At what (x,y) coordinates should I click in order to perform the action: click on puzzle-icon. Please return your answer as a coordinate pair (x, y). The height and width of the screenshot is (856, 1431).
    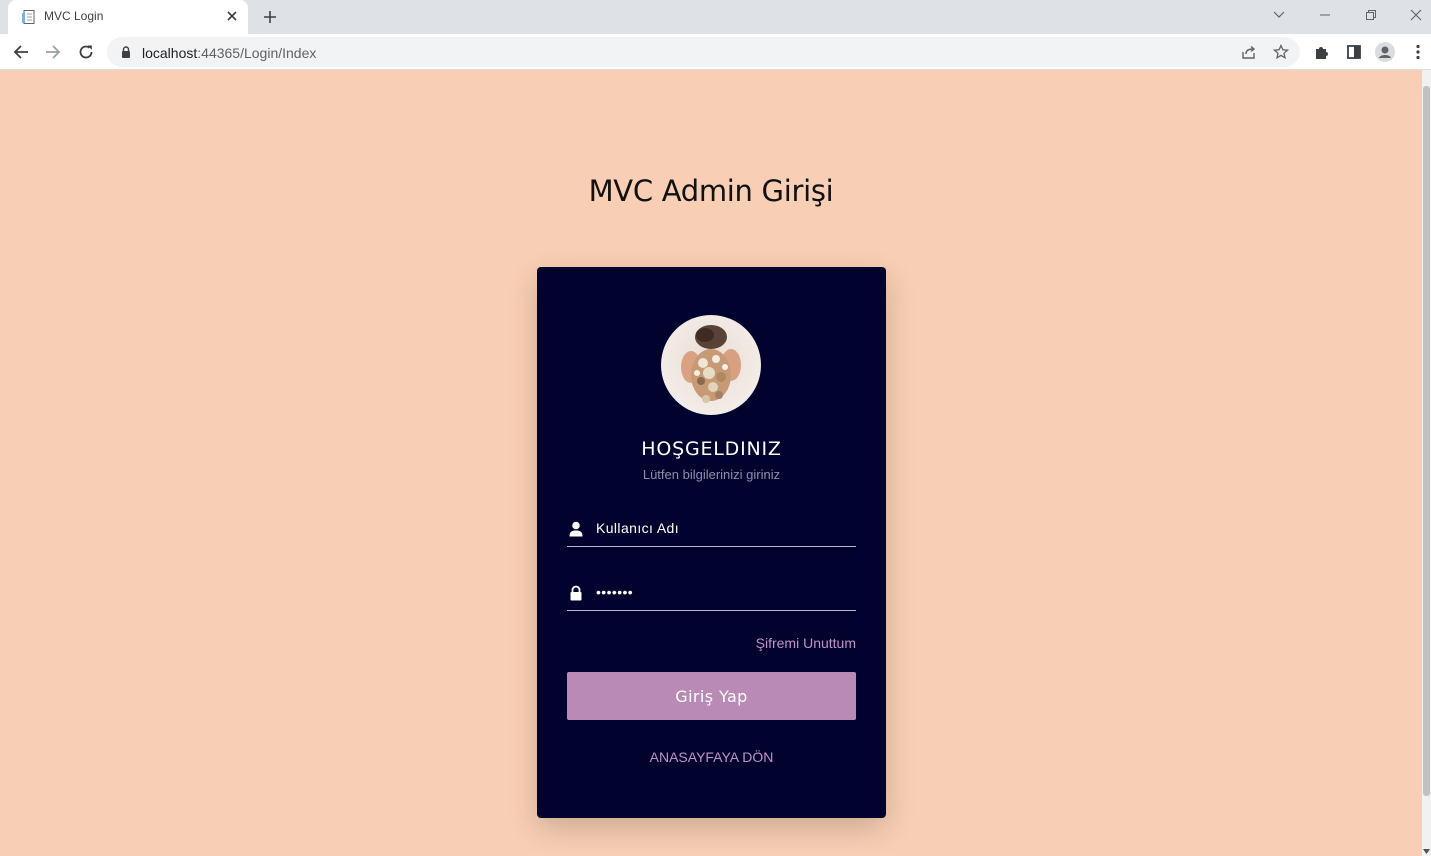
    Looking at the image, I should click on (1322, 53).